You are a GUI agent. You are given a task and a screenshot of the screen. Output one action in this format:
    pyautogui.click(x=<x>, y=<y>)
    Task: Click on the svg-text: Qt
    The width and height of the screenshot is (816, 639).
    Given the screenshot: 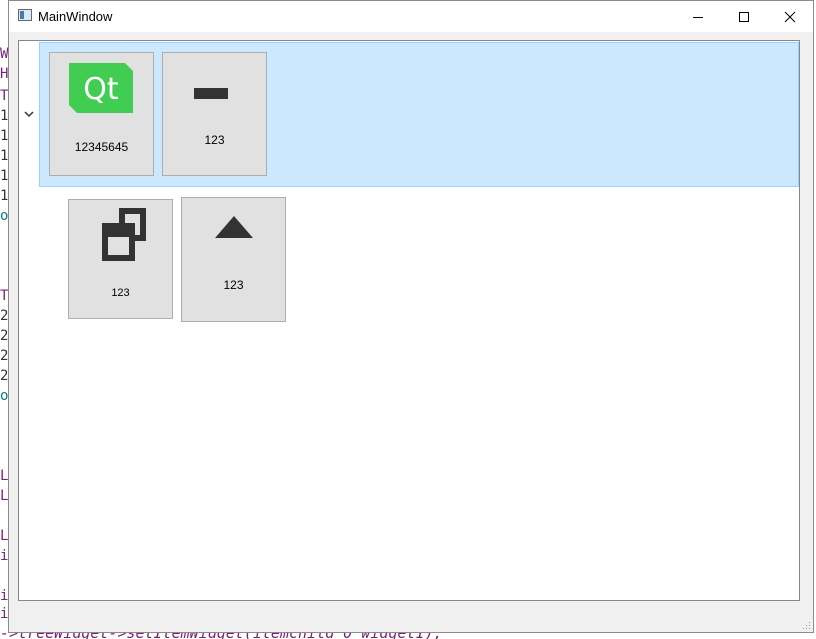 What is the action you would take?
    pyautogui.click(x=101, y=89)
    